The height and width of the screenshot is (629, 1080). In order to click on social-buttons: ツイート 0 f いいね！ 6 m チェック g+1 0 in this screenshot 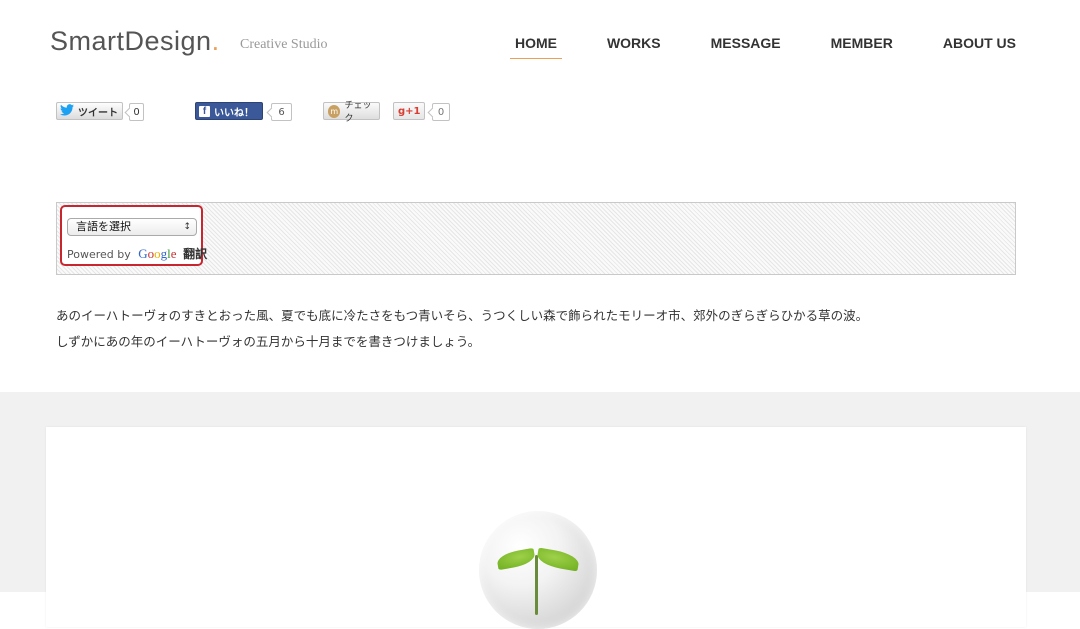, I will do `click(256, 112)`.